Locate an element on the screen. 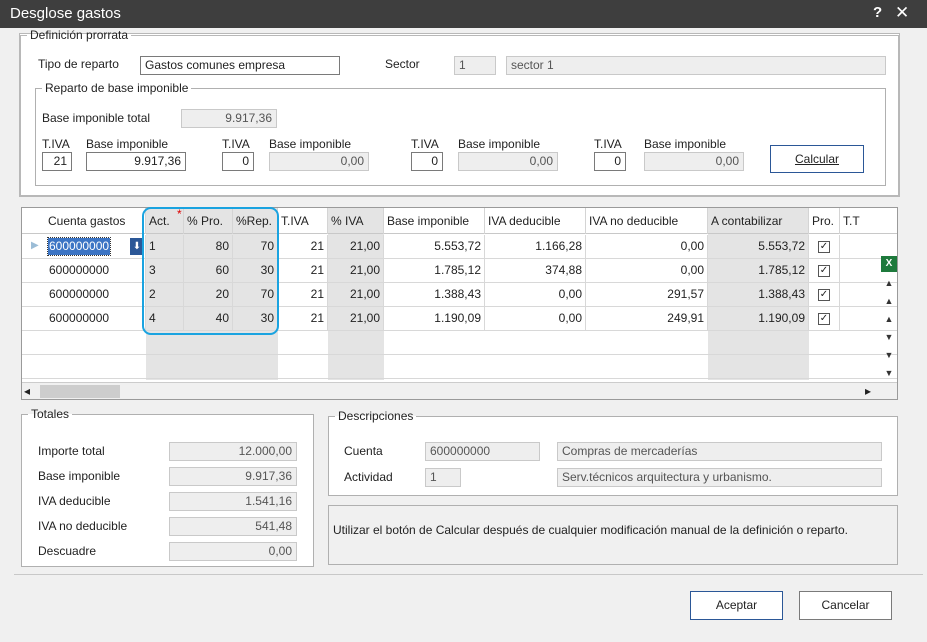 Image resolution: width=927 pixels, height=642 pixels. cell-pro: 20 is located at coordinates (208, 295).